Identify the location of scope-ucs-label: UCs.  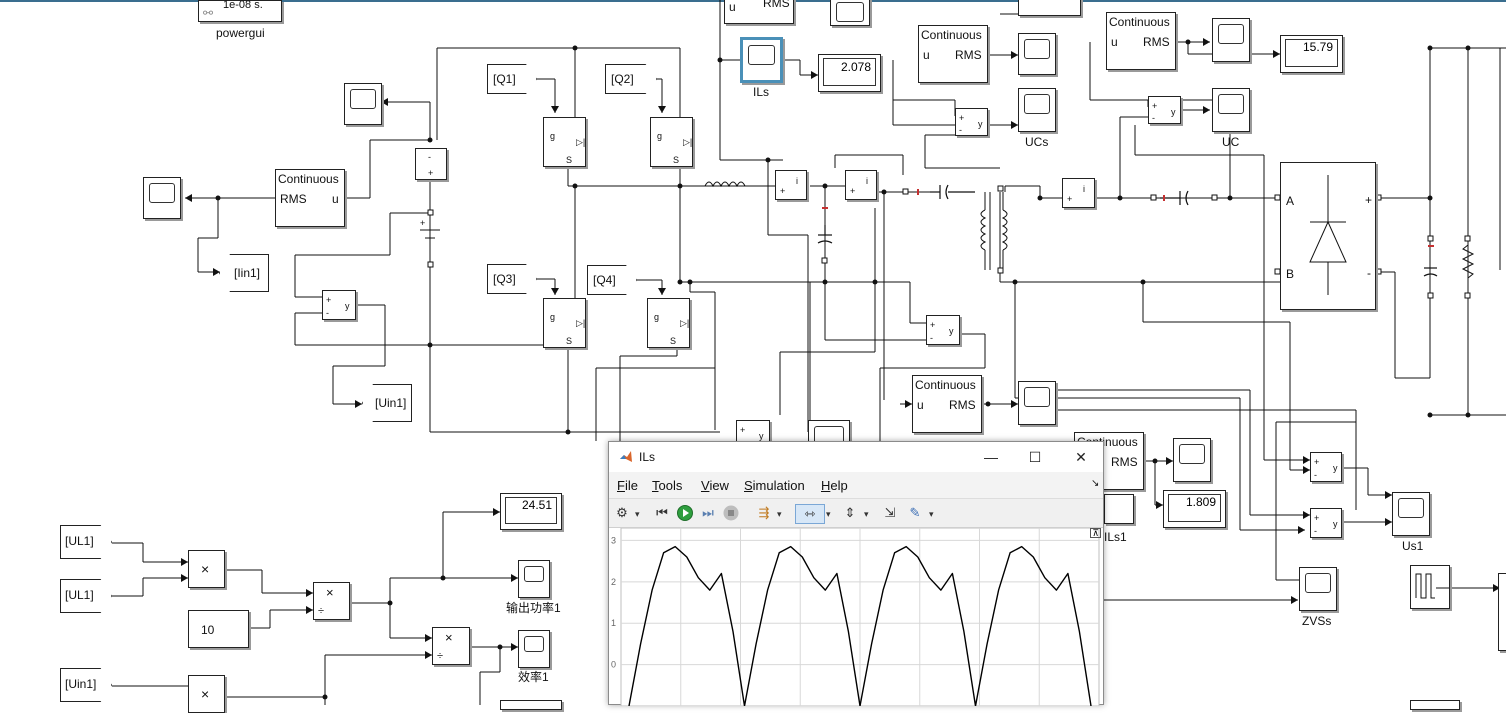
(1037, 142).